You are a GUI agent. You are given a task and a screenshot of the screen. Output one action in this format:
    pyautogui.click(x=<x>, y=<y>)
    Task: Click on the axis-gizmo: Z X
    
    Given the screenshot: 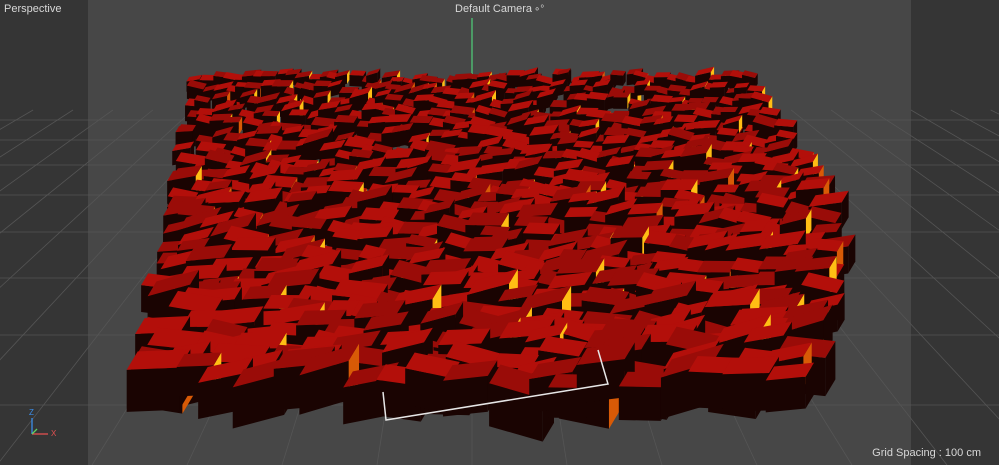 What is the action you would take?
    pyautogui.click(x=39, y=428)
    